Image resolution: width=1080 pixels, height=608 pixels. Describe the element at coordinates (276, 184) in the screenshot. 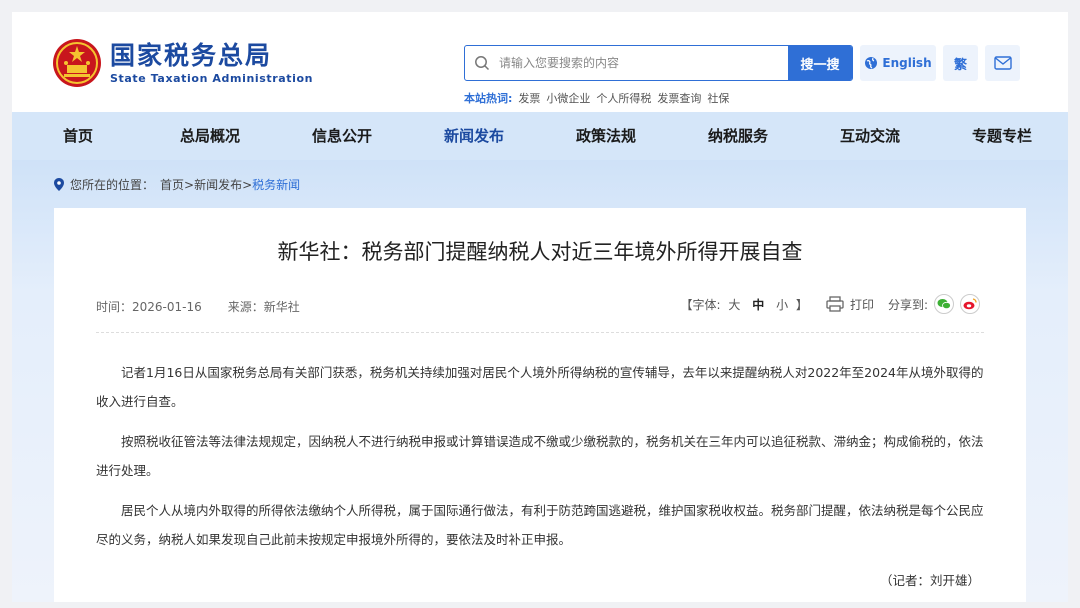

I see `breadcrumb-current: 税务新闻` at that location.